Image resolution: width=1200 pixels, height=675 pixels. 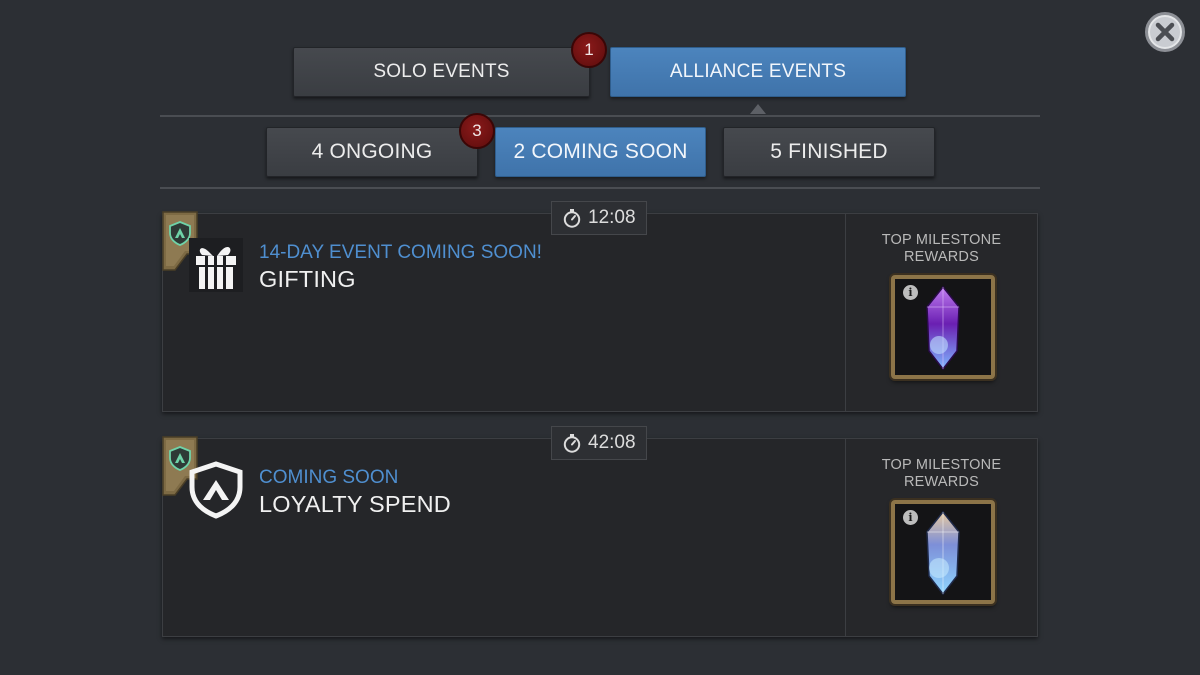 What do you see at coordinates (758, 109) in the screenshot?
I see `active-tab-caret` at bounding box center [758, 109].